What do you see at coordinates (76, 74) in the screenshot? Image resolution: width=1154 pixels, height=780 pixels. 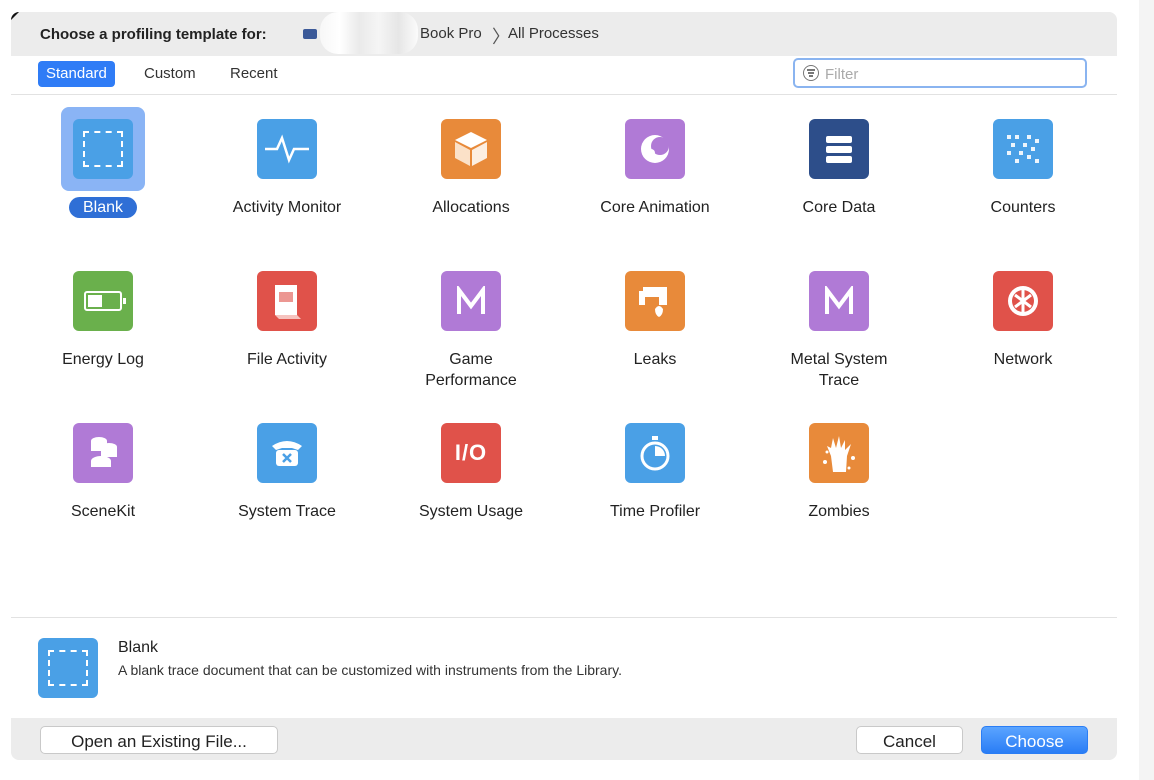 I see `tab-standard: Standard` at bounding box center [76, 74].